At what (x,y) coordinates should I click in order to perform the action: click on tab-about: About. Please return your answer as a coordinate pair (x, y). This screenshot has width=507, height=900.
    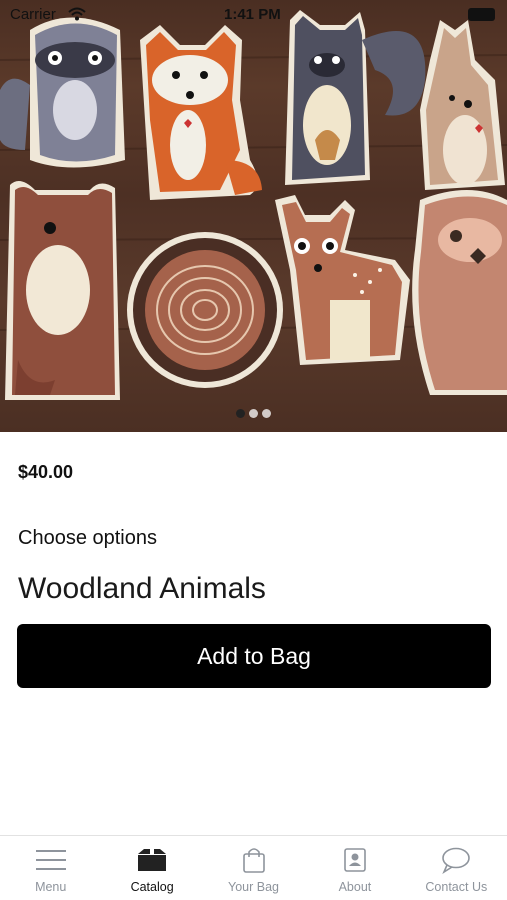
    Looking at the image, I should click on (354, 868).